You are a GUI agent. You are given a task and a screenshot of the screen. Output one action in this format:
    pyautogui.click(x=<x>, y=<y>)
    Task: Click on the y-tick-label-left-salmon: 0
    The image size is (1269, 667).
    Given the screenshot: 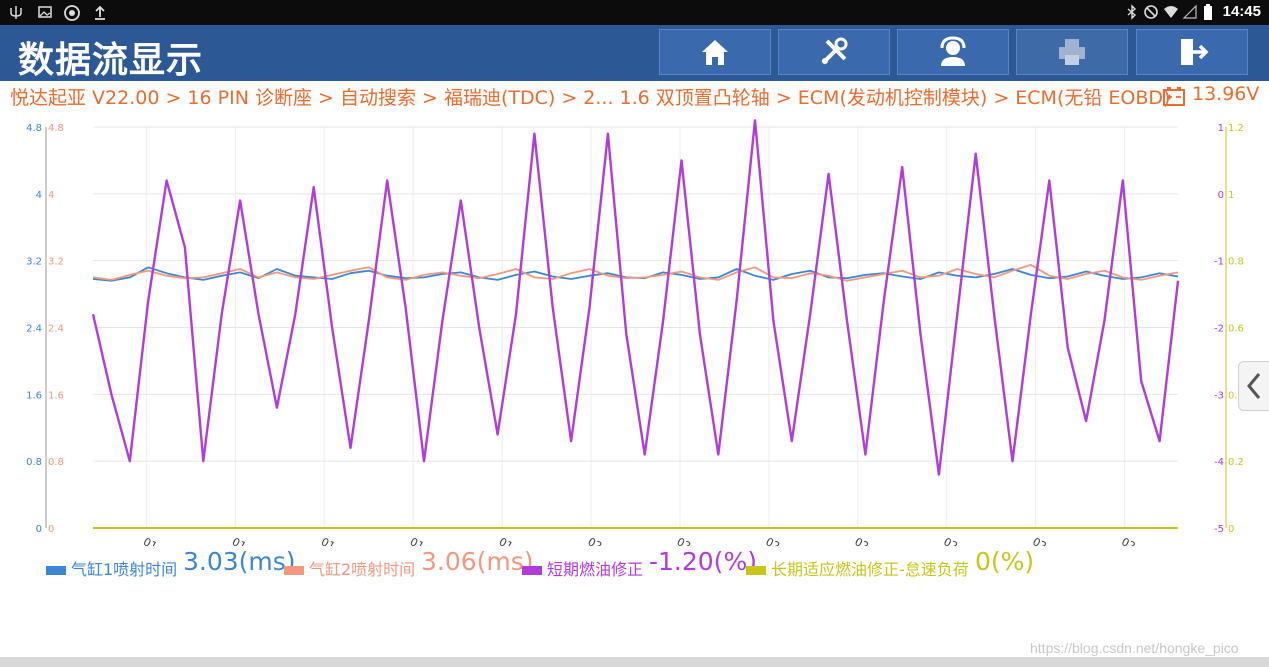 What is the action you would take?
    pyautogui.click(x=51, y=529)
    